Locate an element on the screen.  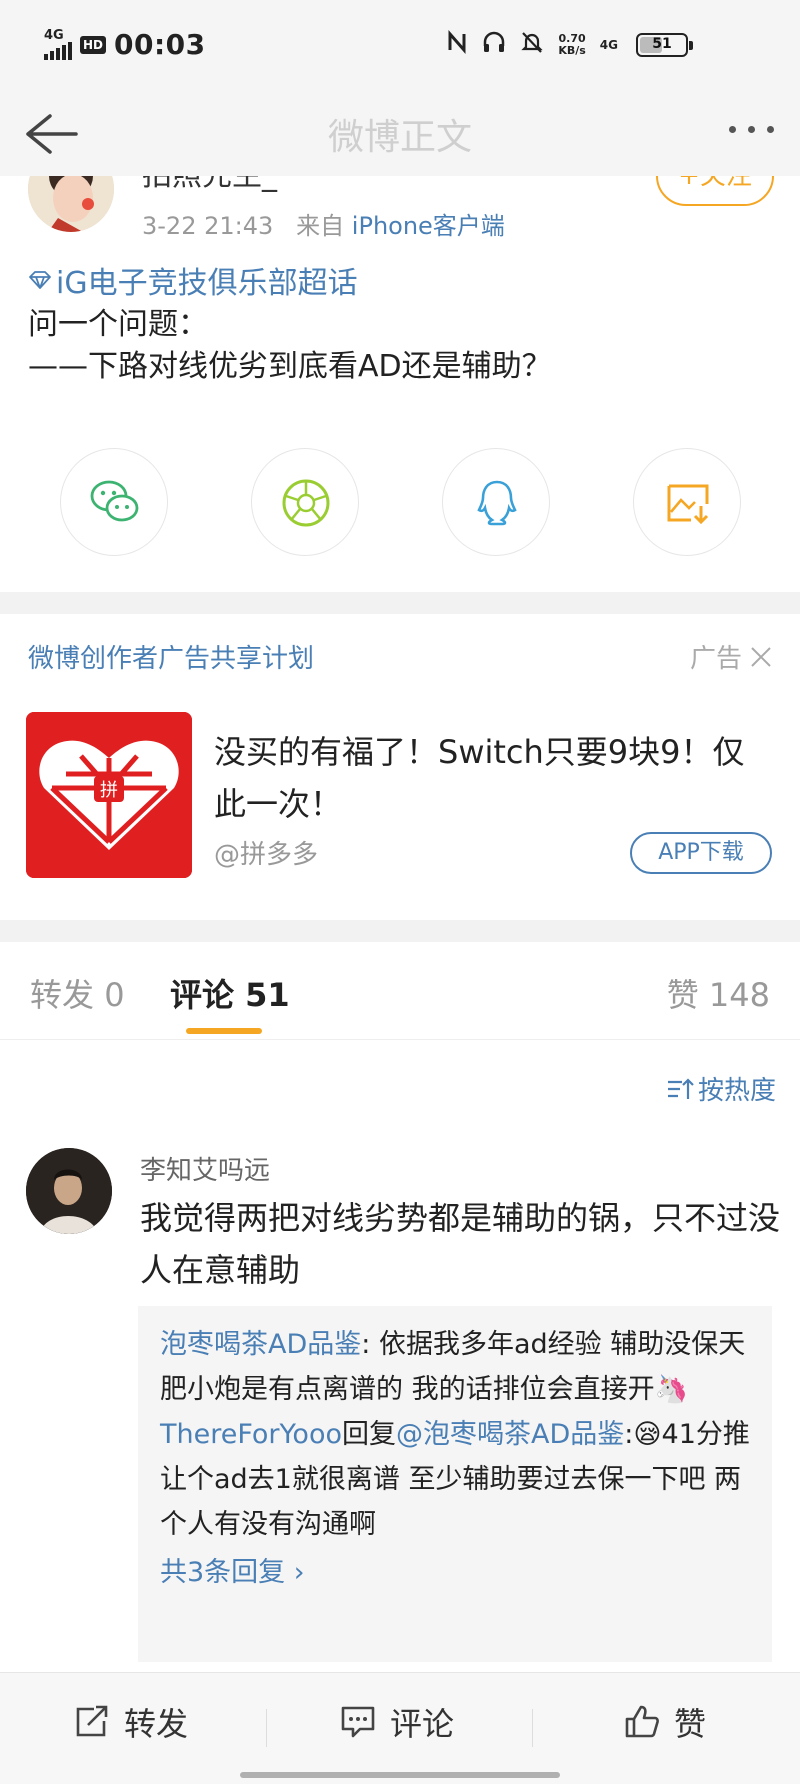
more-menu-icon is located at coordinates (751, 129).